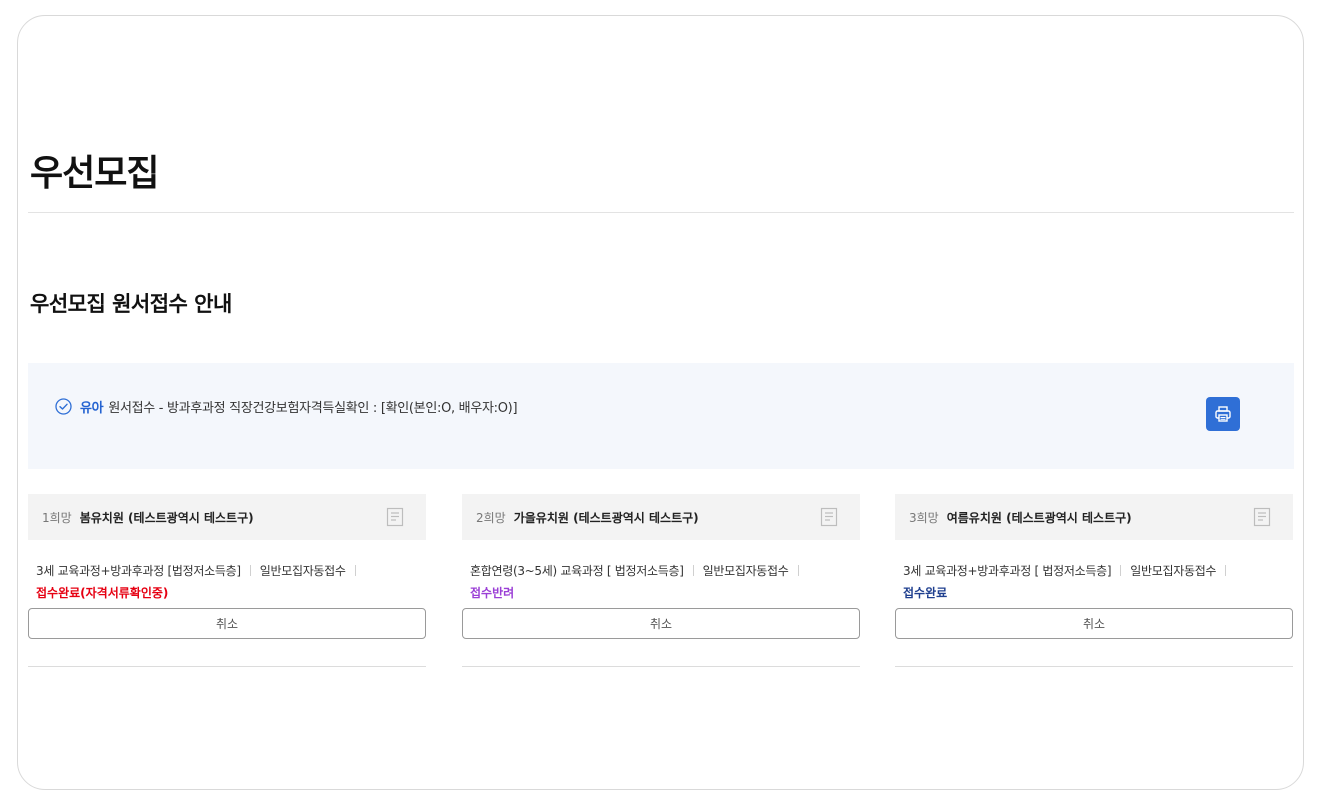  I want to click on school-name: 봄유치원 (테스트광역시 테스트구), so click(166, 517).